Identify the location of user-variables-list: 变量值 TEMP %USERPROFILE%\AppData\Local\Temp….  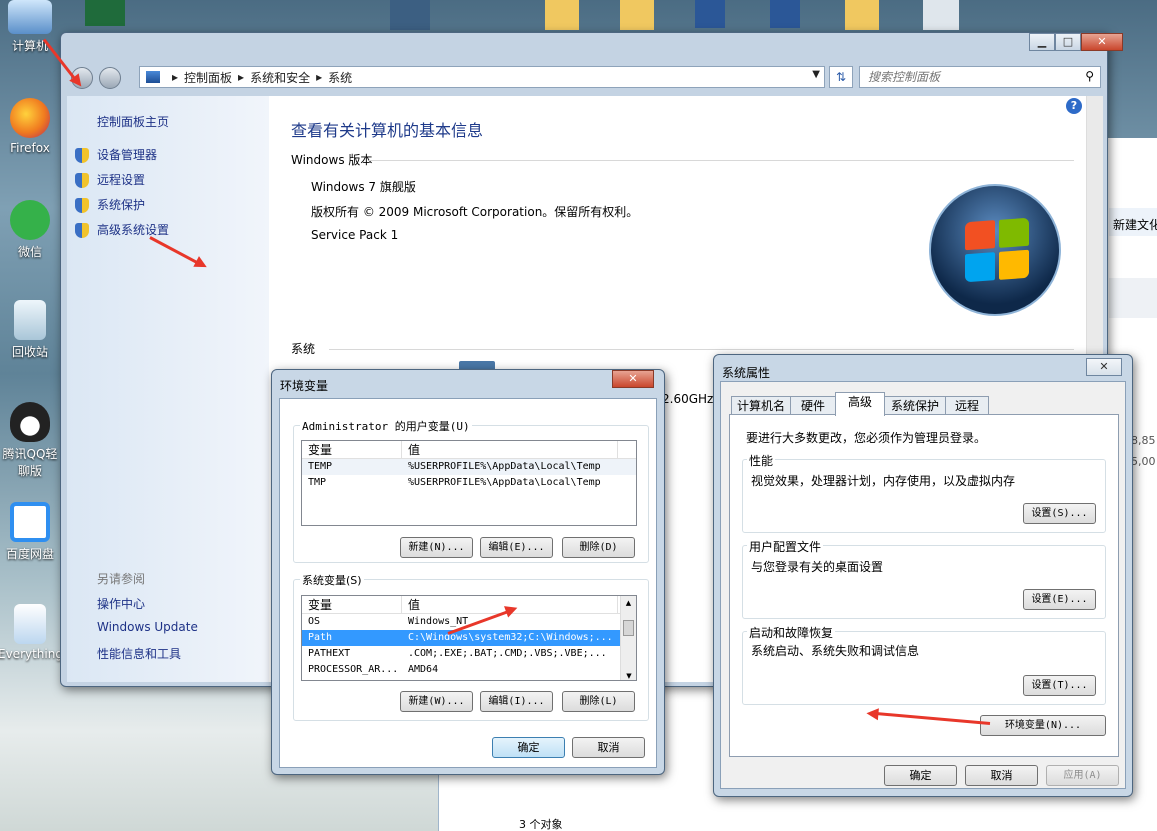
(469, 483).